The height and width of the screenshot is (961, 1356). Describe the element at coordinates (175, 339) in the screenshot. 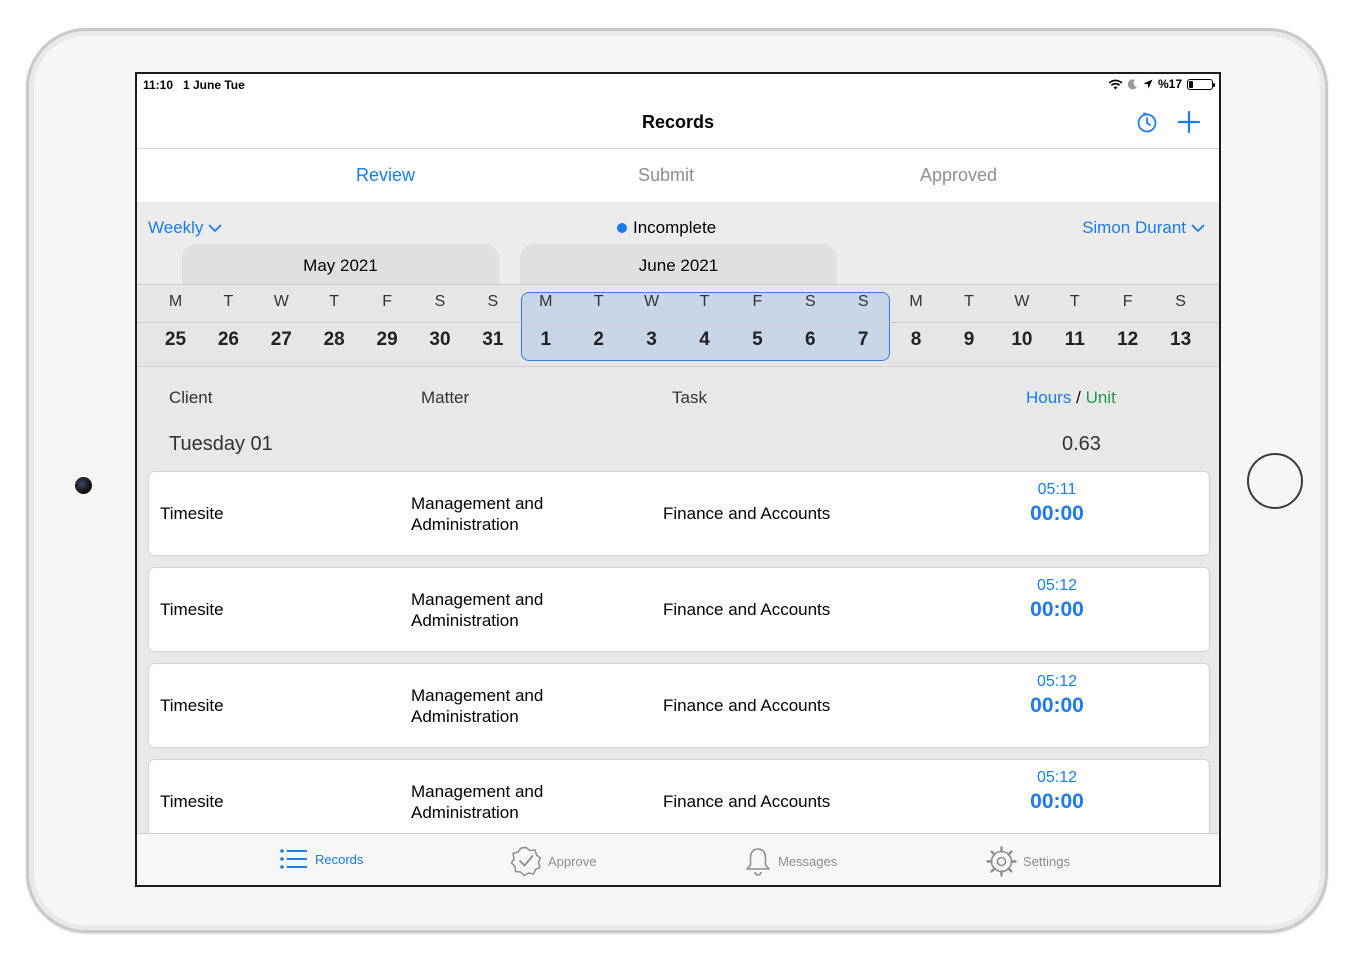

I see `calendar-day-number: 25` at that location.